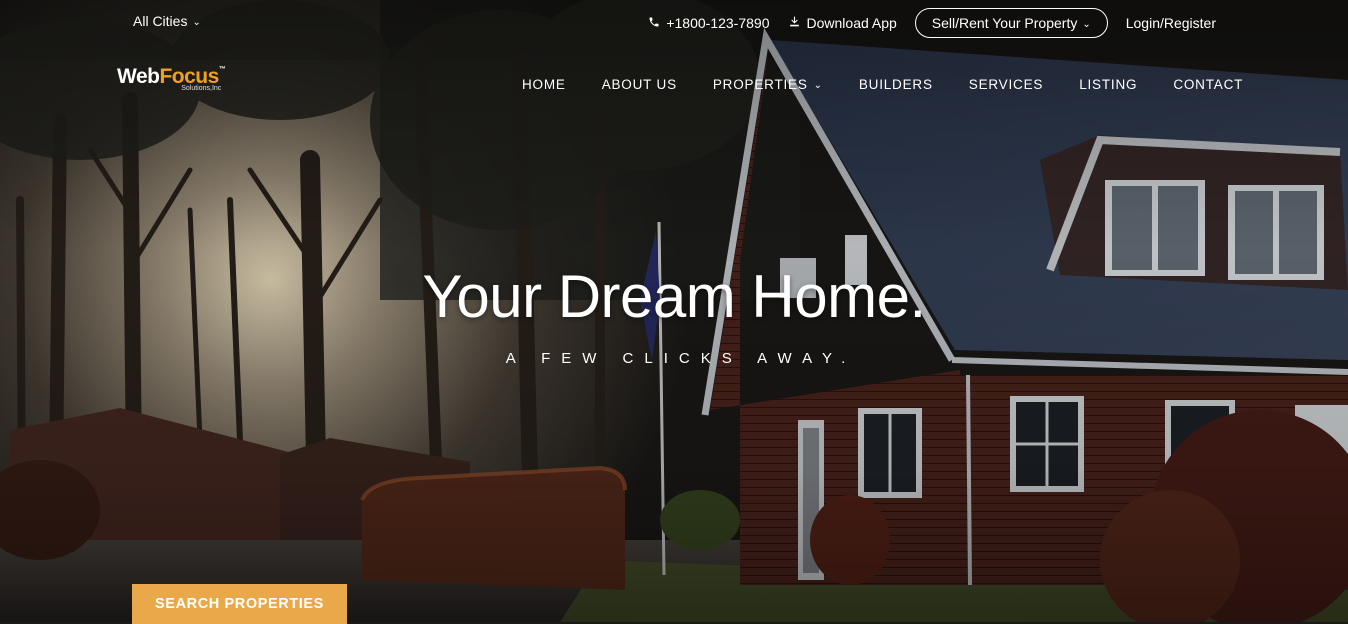 The height and width of the screenshot is (624, 1348). I want to click on nav-contact-label: CONTACT, so click(1208, 84).